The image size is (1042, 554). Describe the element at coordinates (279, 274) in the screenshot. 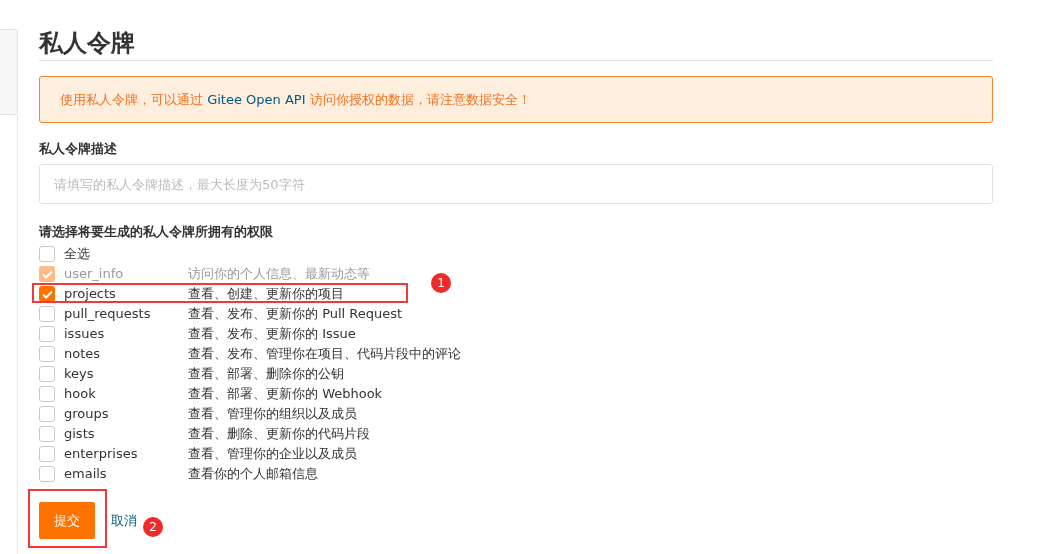

I see `permission-description: 访问你的个人信息、最新动态等` at that location.